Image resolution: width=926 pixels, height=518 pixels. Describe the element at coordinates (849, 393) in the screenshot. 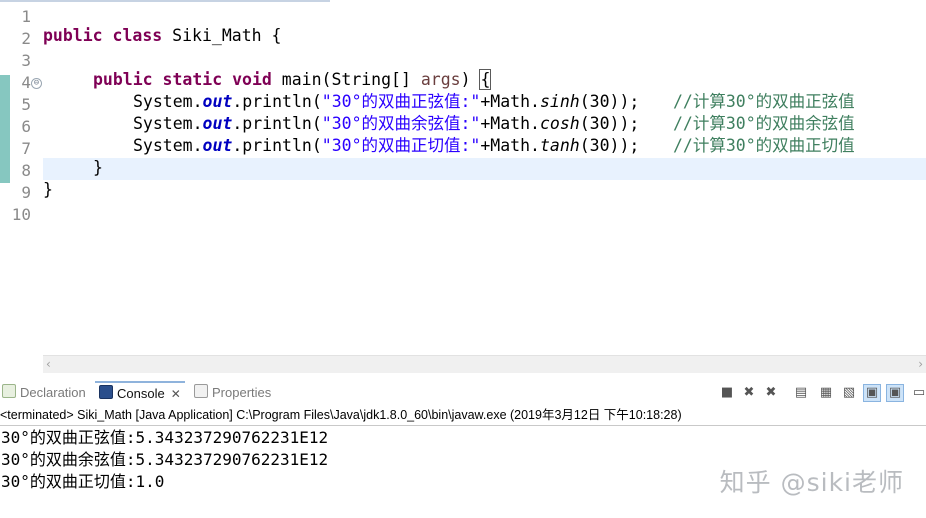

I see `word-wrap-icon: ▧` at that location.